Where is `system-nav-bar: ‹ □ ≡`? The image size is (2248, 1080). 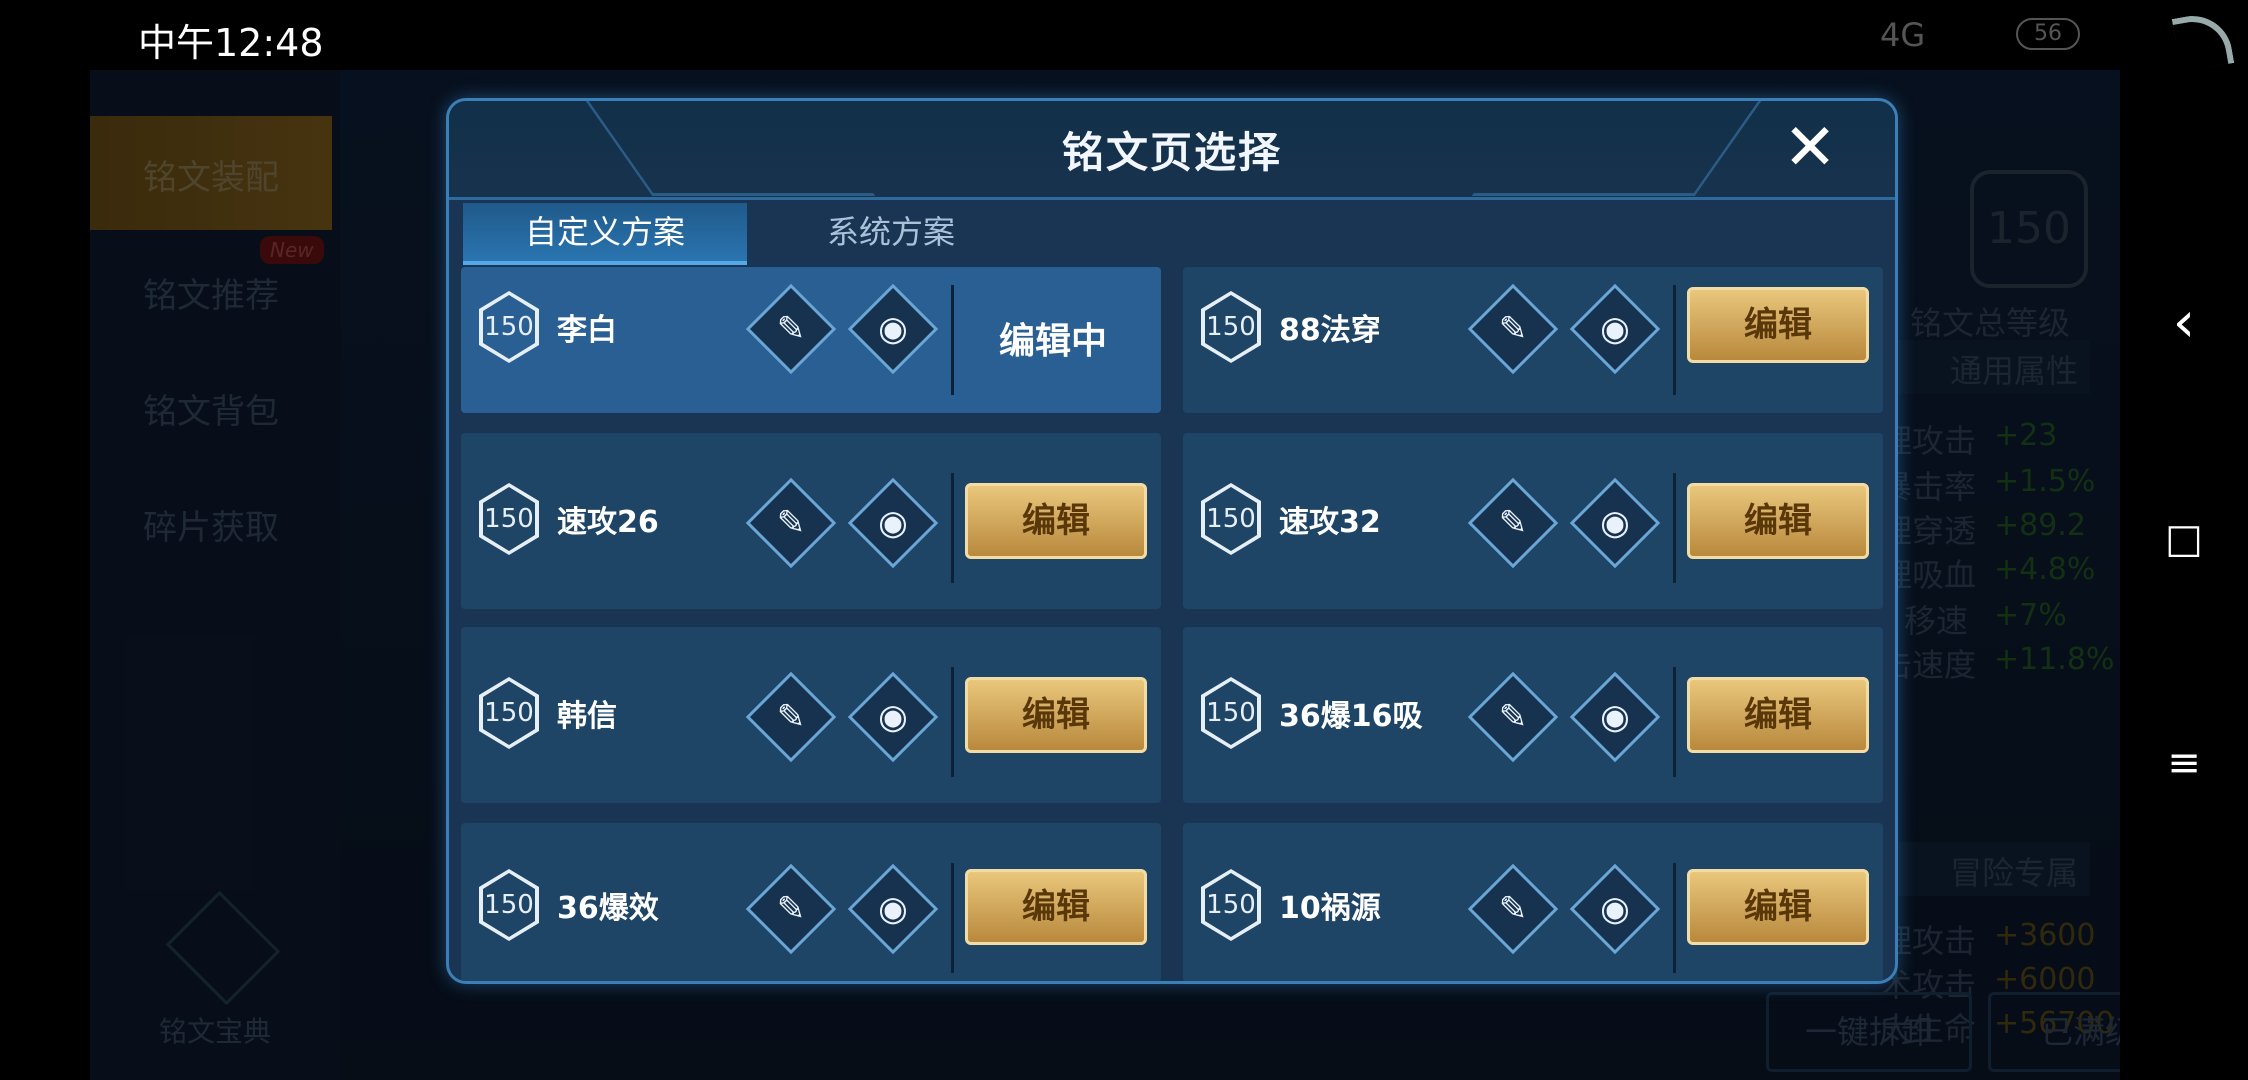 system-nav-bar: ‹ □ ≡ is located at coordinates (2184, 540).